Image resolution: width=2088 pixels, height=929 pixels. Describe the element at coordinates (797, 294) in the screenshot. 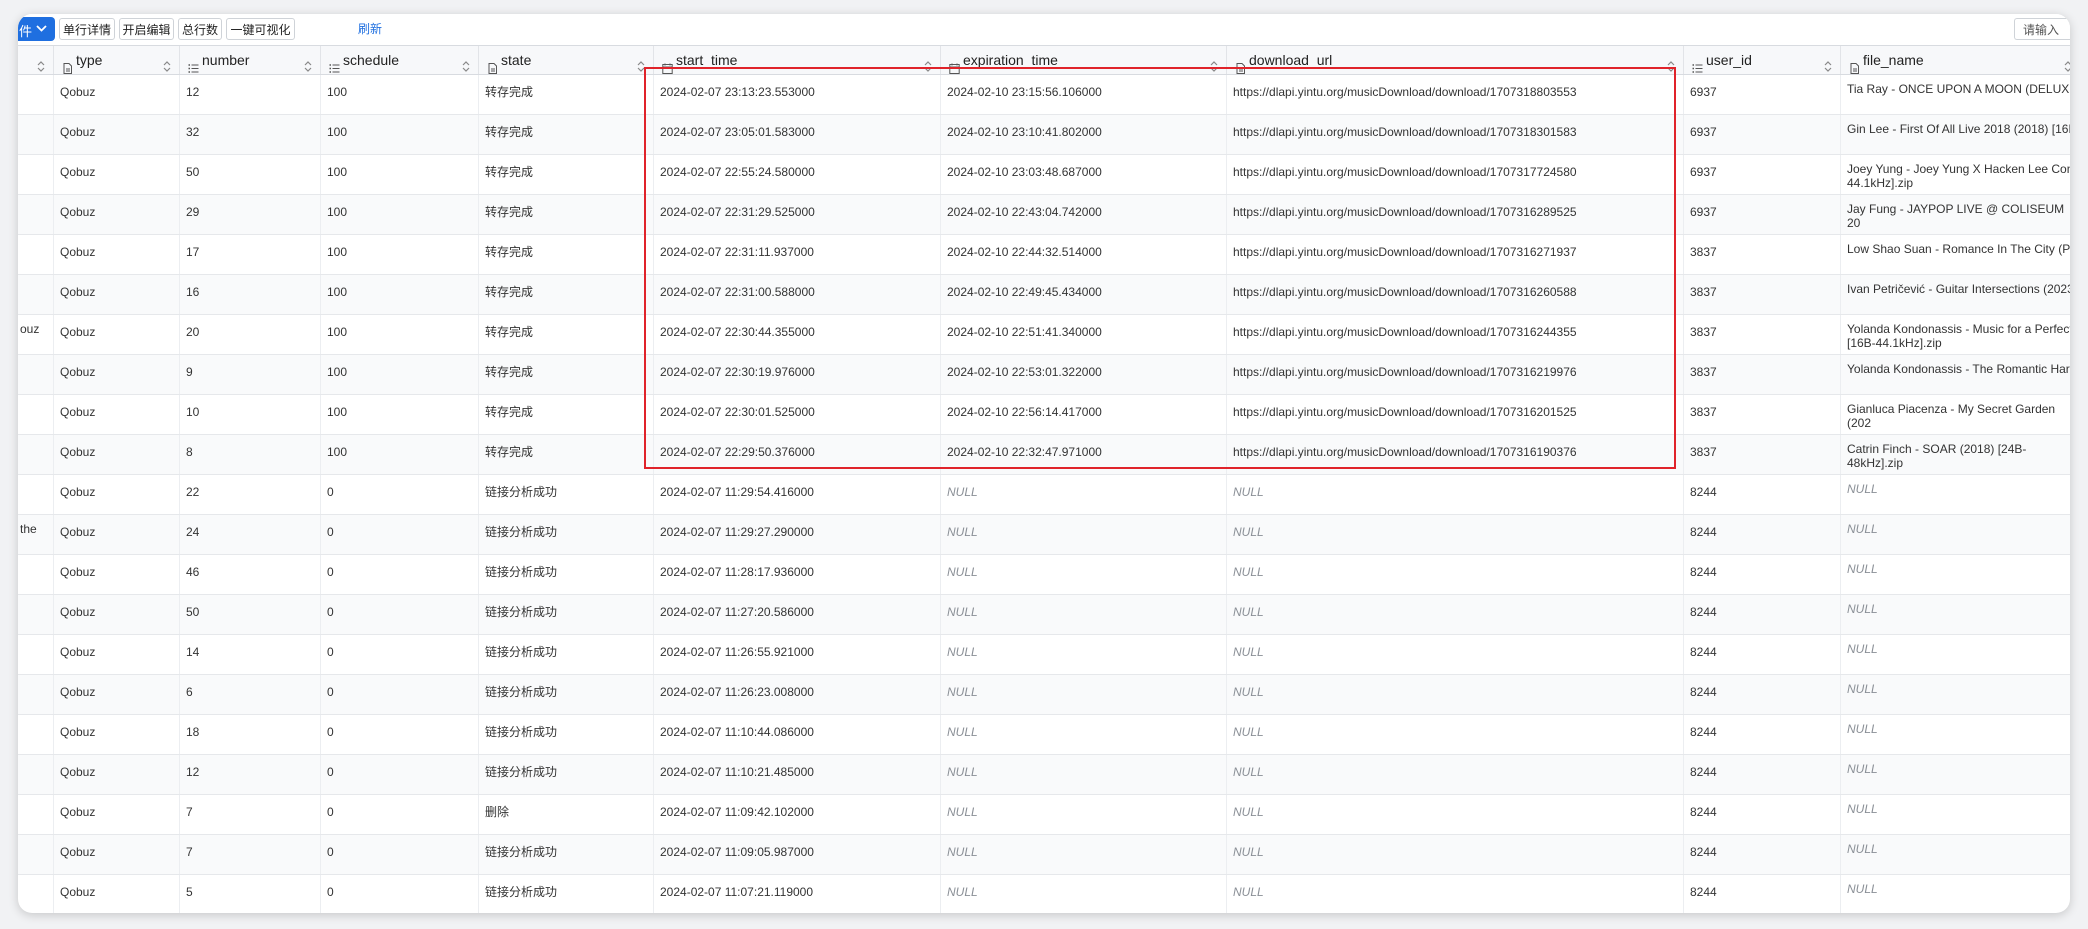

I see `cell-start-time: 2024-02-07 22:31:00.588000` at that location.